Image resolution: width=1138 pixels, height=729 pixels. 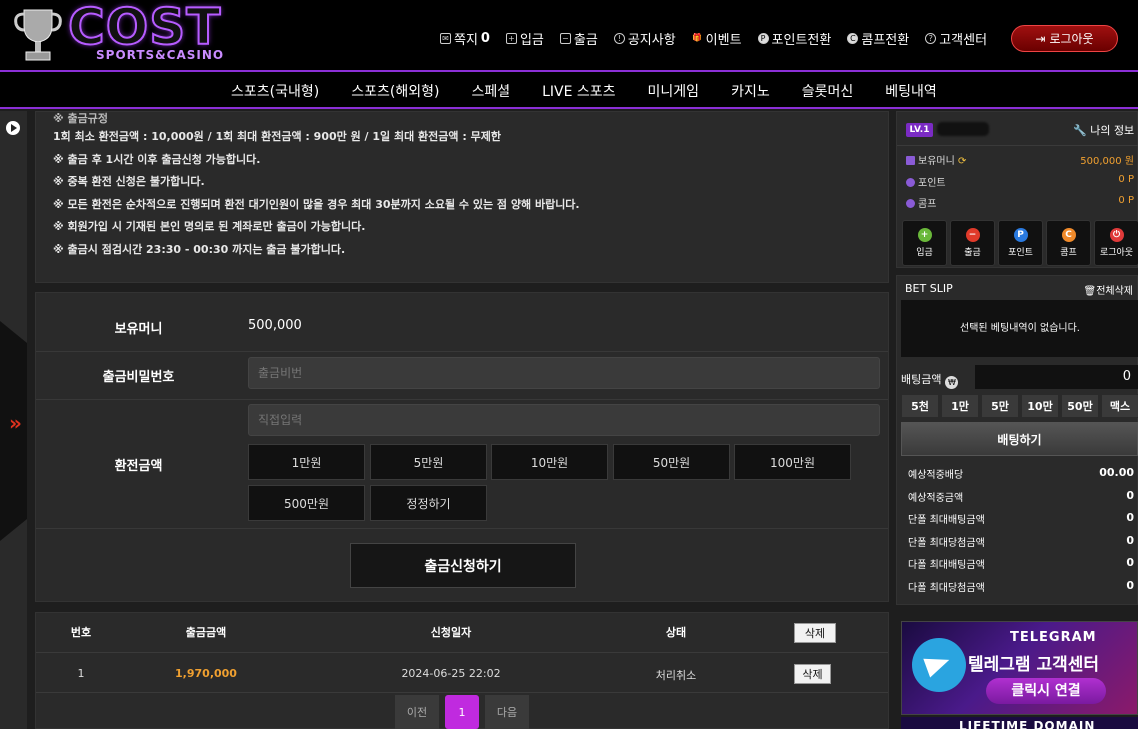 I want to click on row-date: 2024-06-25 22:02, so click(x=451, y=673).